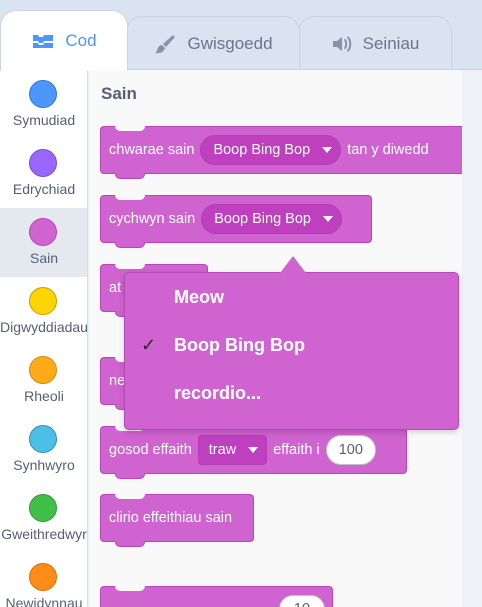  What do you see at coordinates (81, 40) in the screenshot?
I see `tab-code-label: Cod` at bounding box center [81, 40].